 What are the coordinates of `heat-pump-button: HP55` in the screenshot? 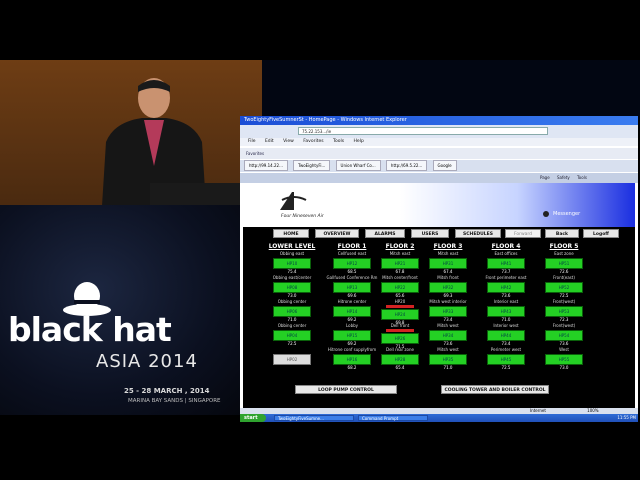 It's located at (564, 359).